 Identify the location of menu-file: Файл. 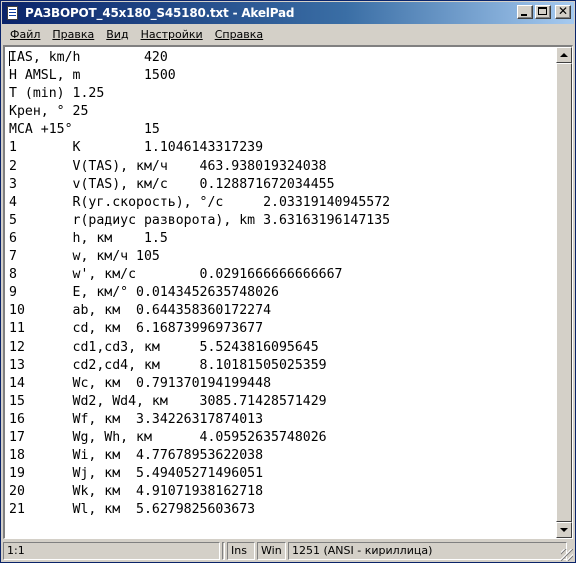
(25, 34).